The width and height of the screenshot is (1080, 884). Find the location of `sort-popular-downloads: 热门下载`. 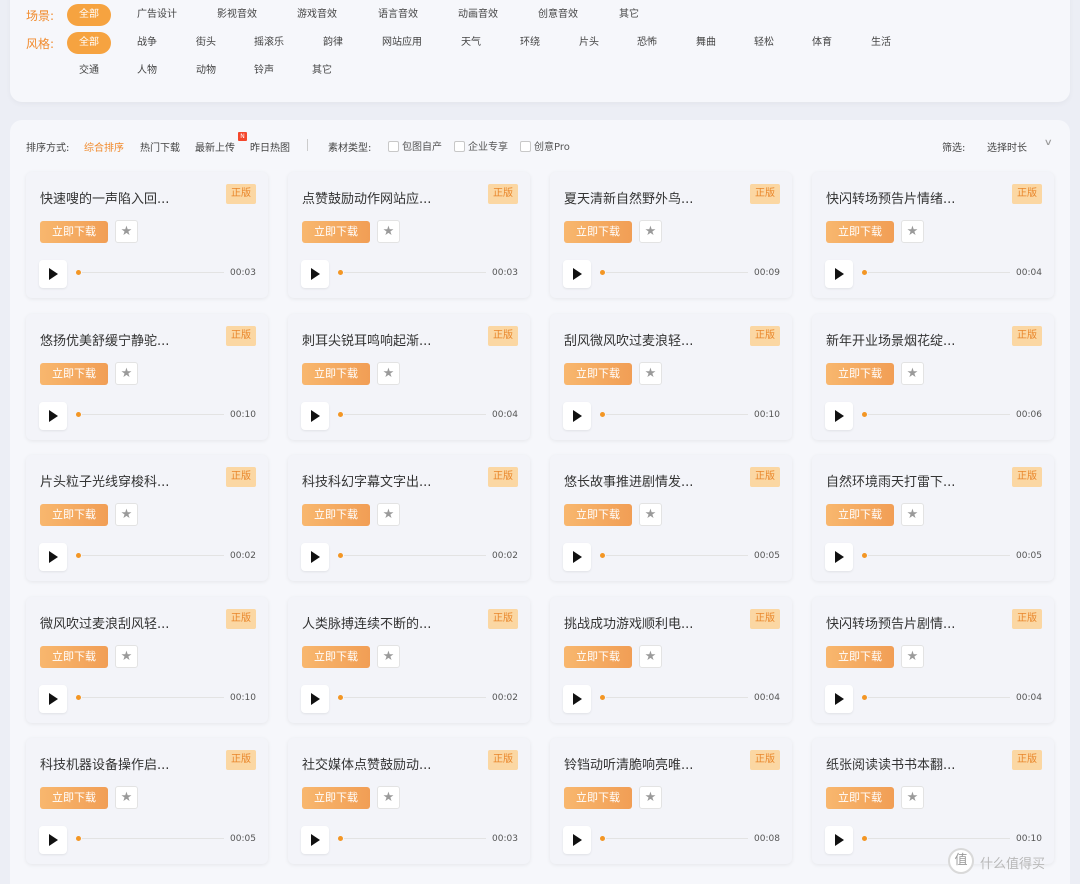

sort-popular-downloads: 热门下载 is located at coordinates (160, 146).